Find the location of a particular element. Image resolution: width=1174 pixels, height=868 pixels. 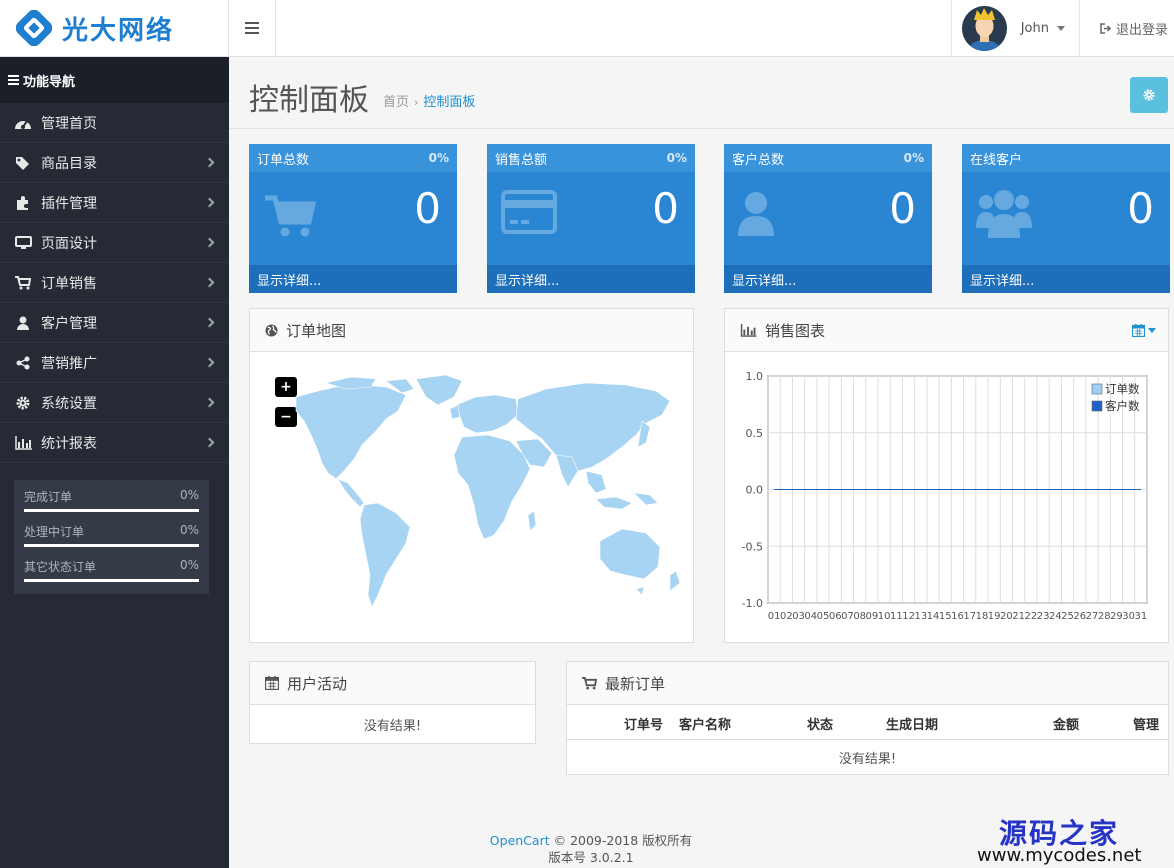

x-tick-label: 04 is located at coordinates (810, 616).